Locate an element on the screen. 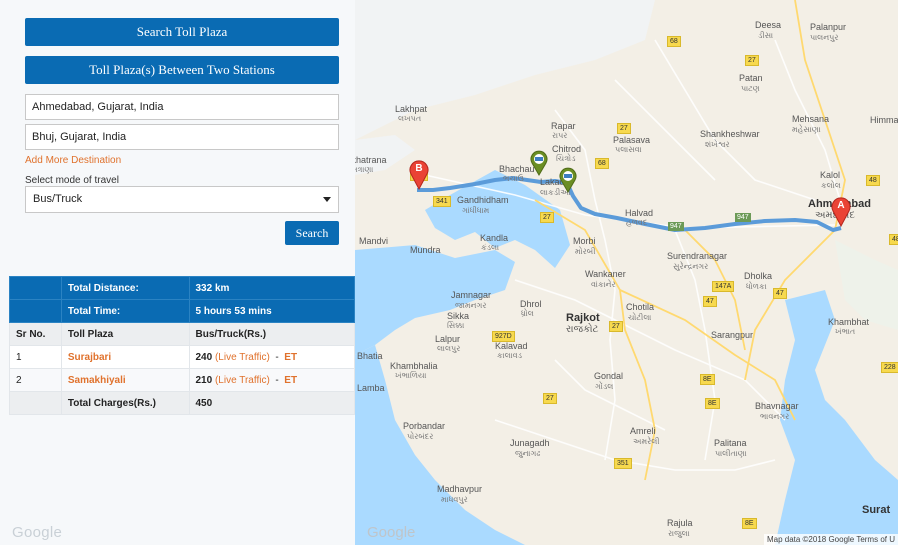 The image size is (898, 545). total-charges-row: Total Charges(Rs.) 450 is located at coordinates (182, 403).